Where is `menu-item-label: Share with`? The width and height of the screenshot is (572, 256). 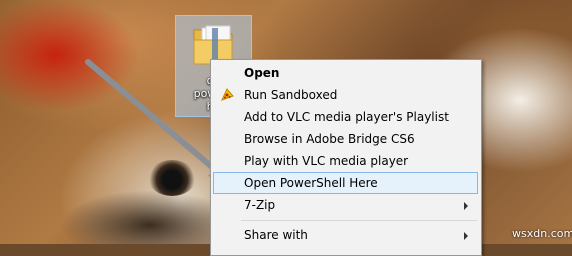 menu-item-label: Share with is located at coordinates (276, 235).